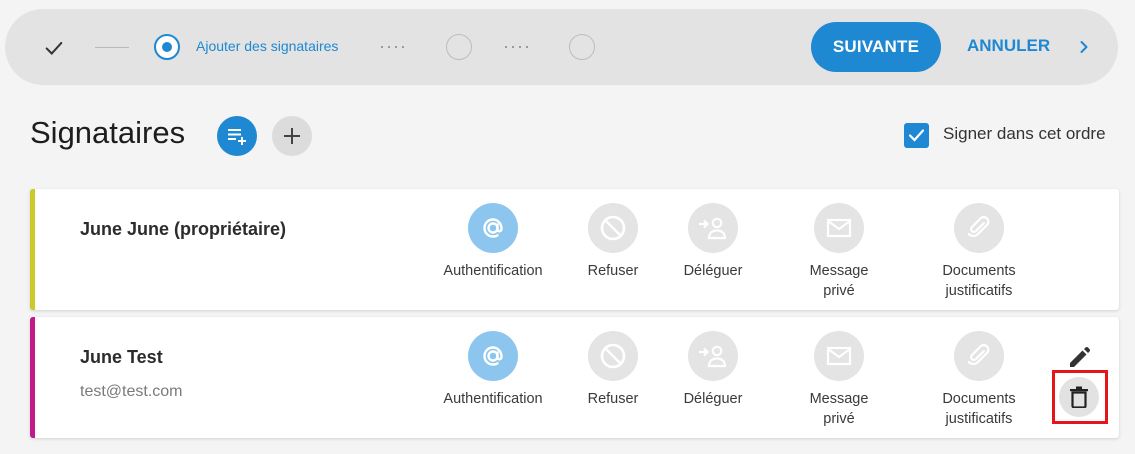  I want to click on step-current-indicator, so click(167, 47).